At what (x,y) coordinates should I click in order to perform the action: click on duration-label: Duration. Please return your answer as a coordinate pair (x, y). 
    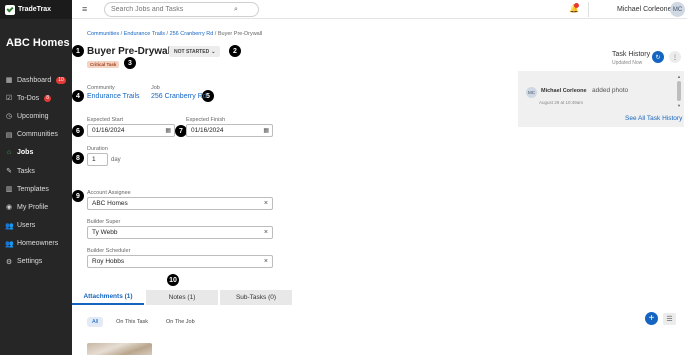
    Looking at the image, I should click on (97, 149).